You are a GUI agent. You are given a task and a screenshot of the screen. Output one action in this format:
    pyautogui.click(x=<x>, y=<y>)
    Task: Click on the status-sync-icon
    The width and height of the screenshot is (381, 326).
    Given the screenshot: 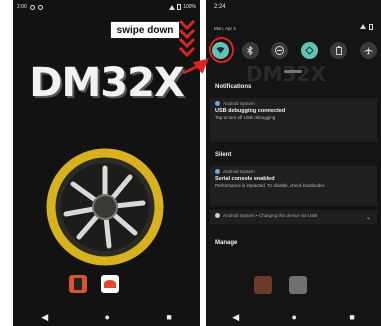 What is the action you would take?
    pyautogui.click(x=40, y=7)
    